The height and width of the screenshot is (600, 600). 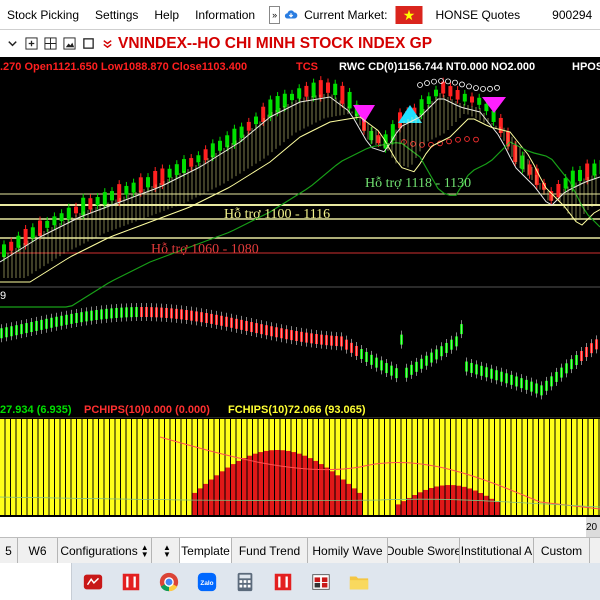 What do you see at coordinates (166, 550) in the screenshot?
I see `tab-scroll: ▲ ▼` at bounding box center [166, 550].